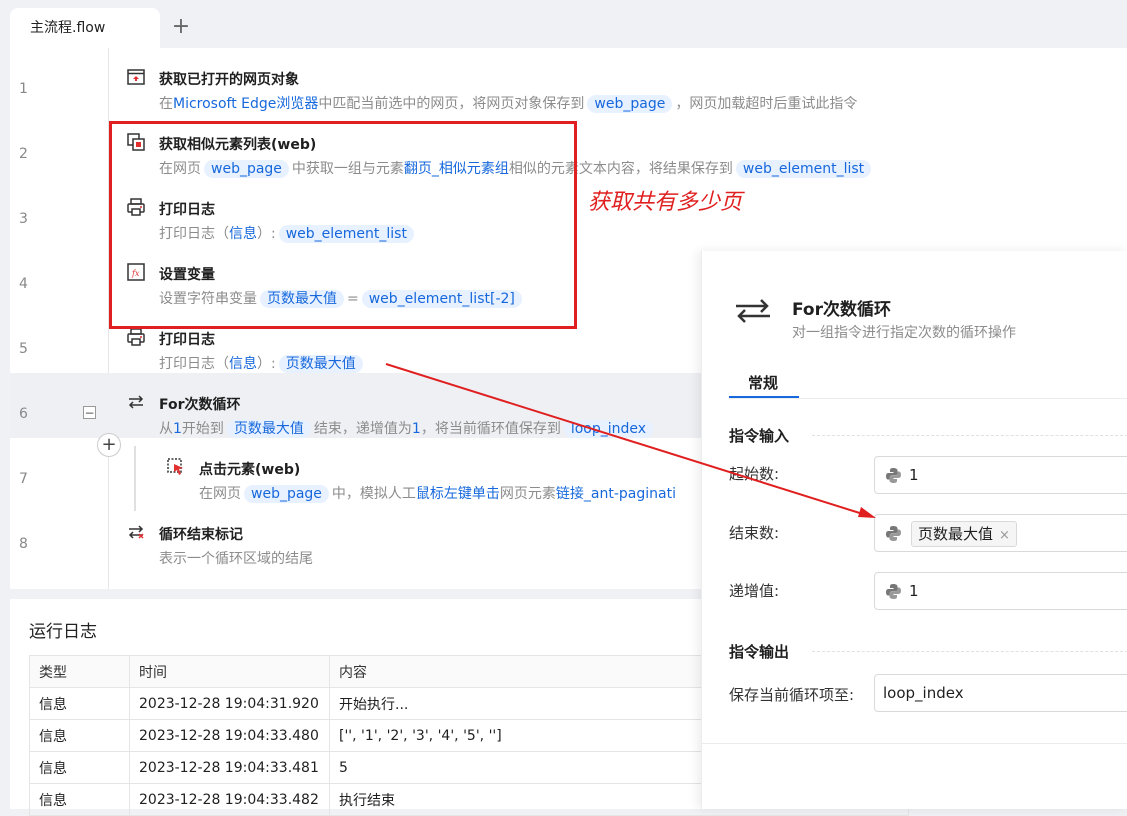  I want to click on variable-chip: loop_index, so click(608, 429).